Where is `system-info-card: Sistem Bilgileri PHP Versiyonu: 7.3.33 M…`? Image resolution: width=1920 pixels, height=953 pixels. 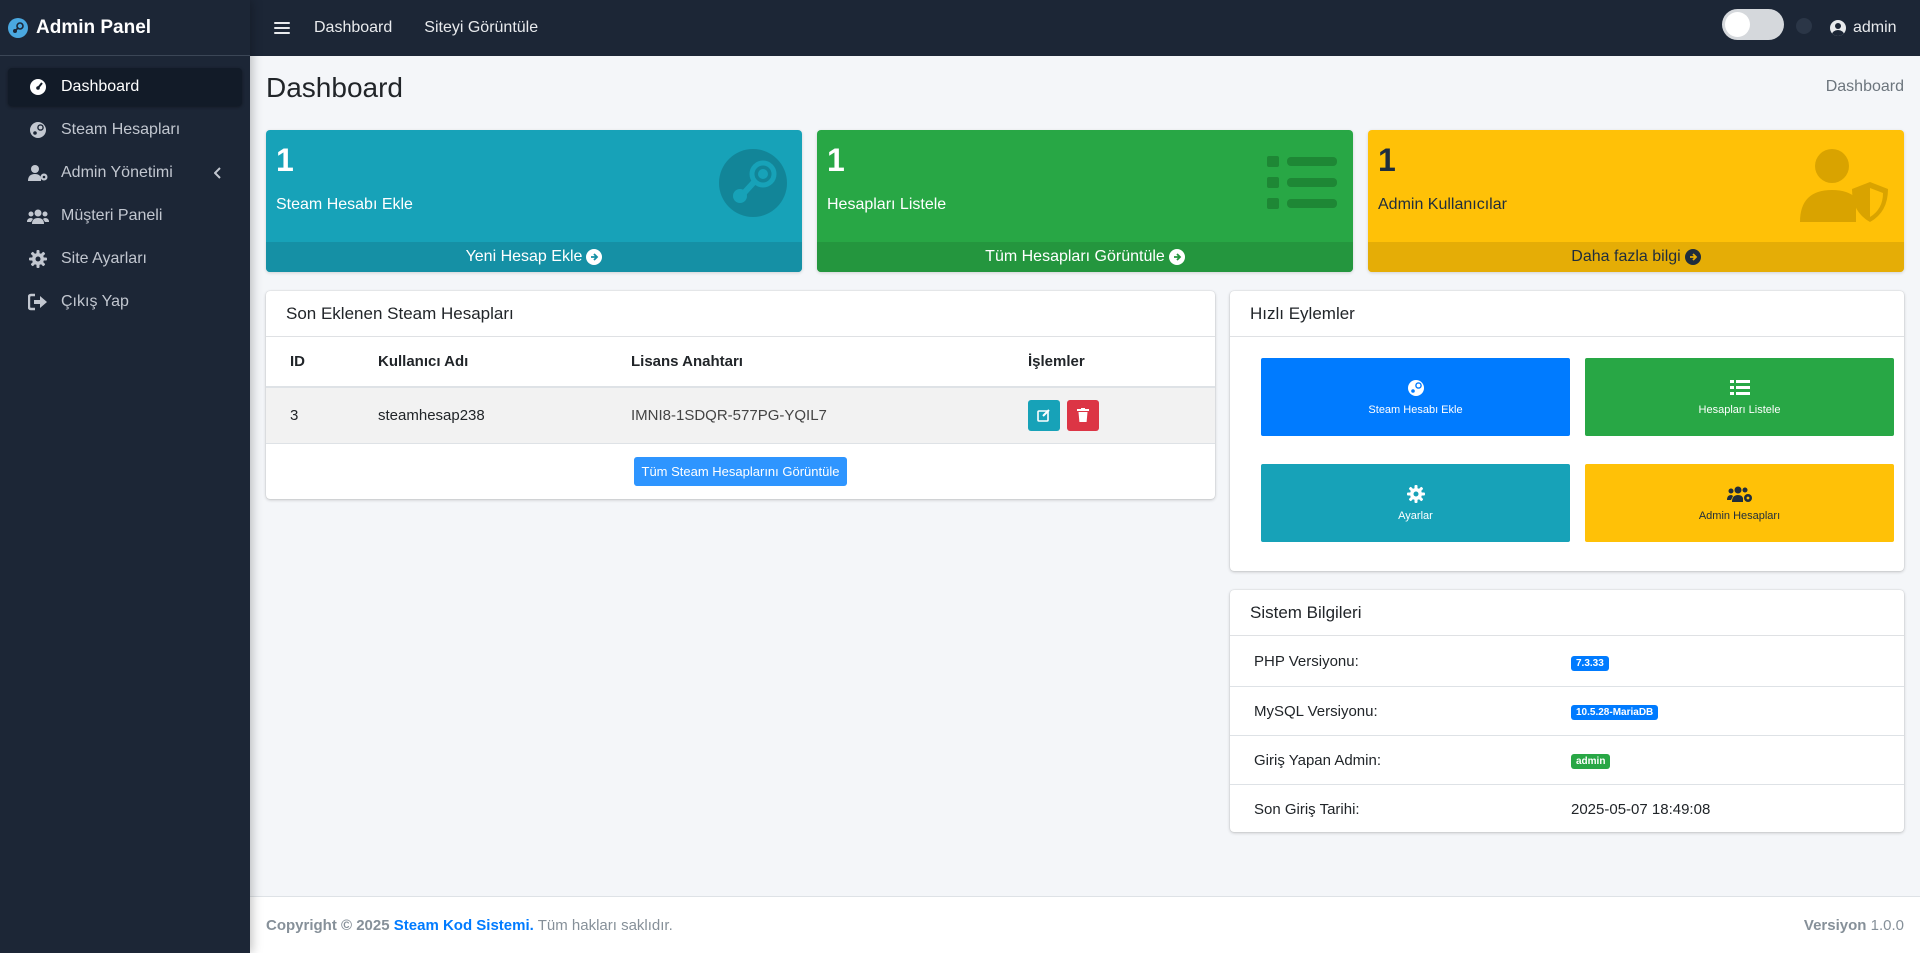
system-info-card: Sistem Bilgileri PHP Versiyonu: 7.3.33 M… is located at coordinates (1567, 711).